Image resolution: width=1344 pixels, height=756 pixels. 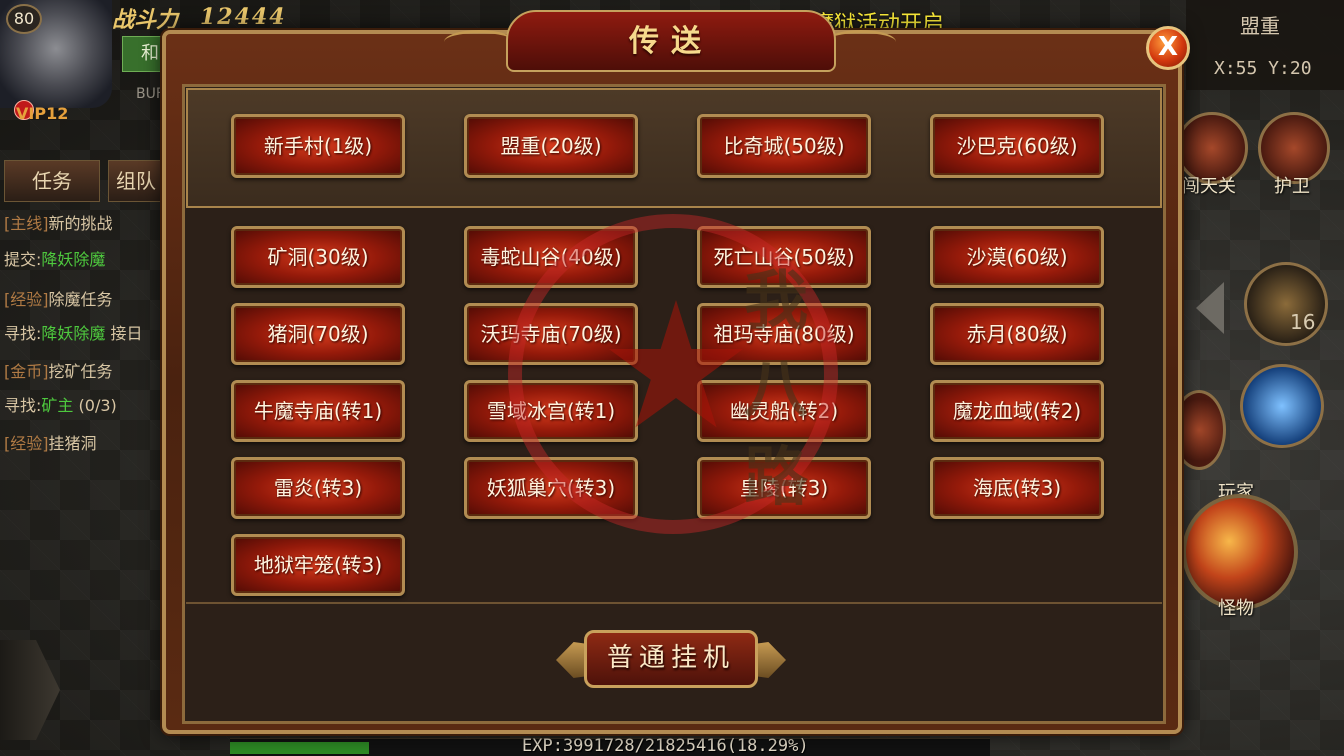 I want to click on teleport-destination-button: 祖玛寺庙(80级), so click(x=784, y=334).